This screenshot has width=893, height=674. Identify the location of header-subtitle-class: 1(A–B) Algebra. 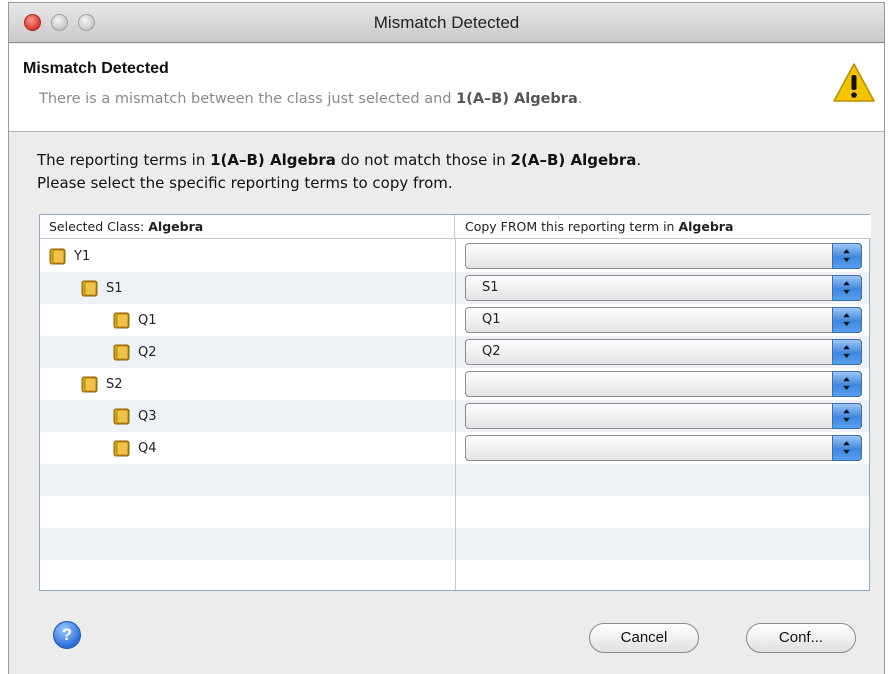
(517, 99).